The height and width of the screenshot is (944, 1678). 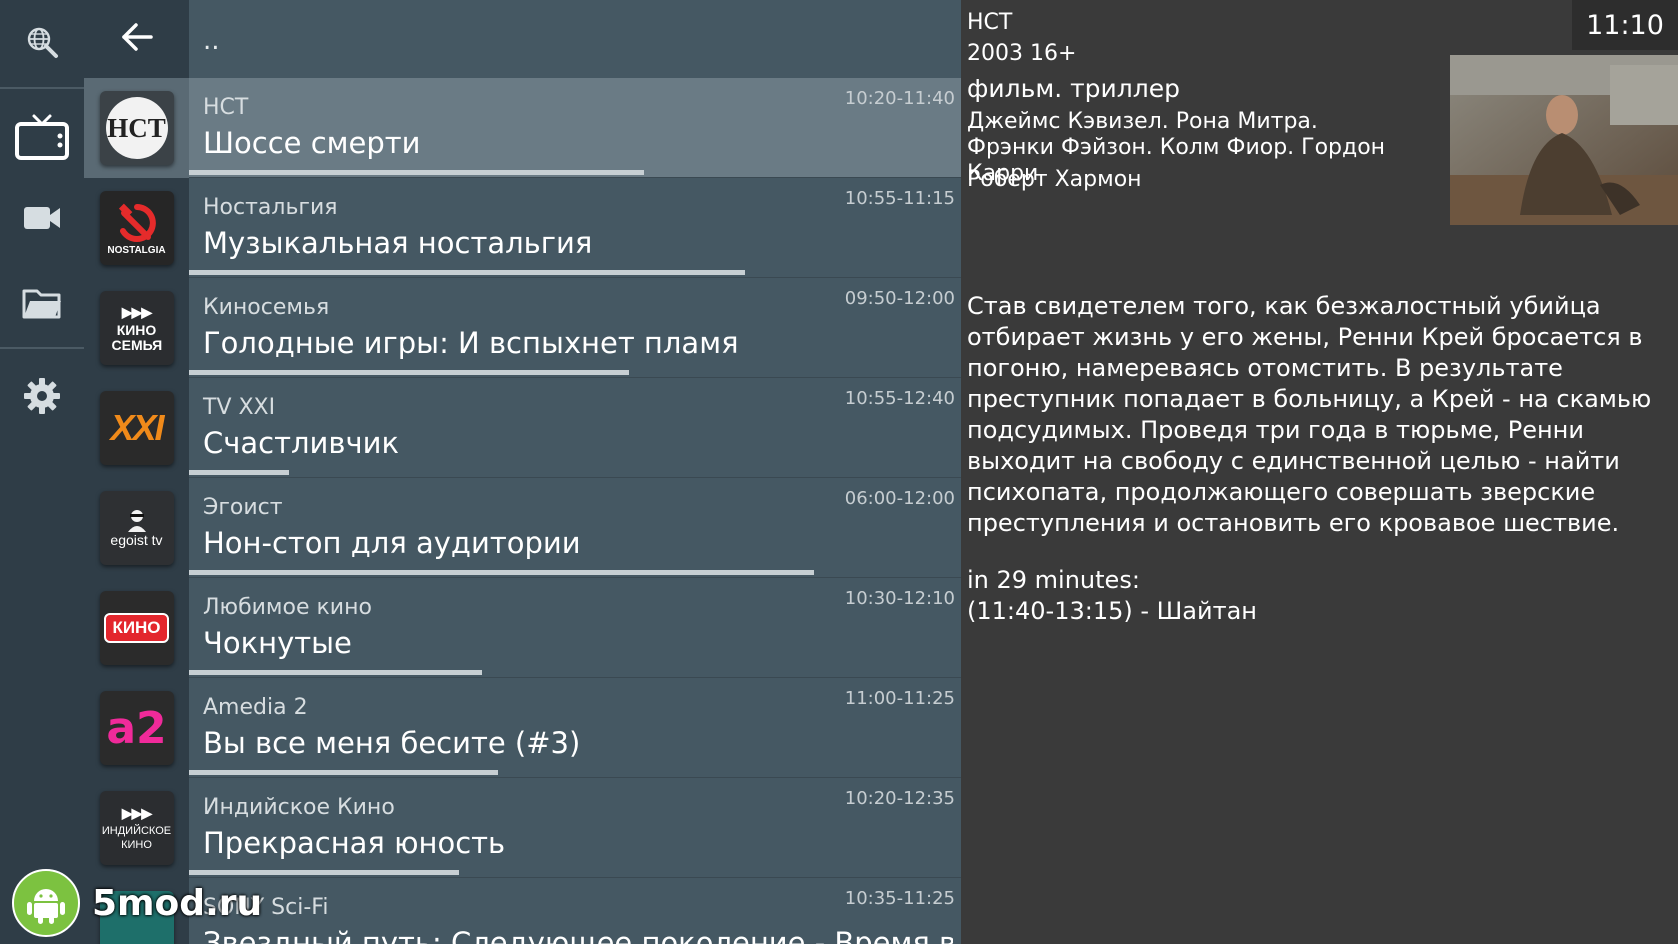 I want to click on channel-logo: ▶▶▶ КИНО СЕМЬЯ, so click(x=136, y=328).